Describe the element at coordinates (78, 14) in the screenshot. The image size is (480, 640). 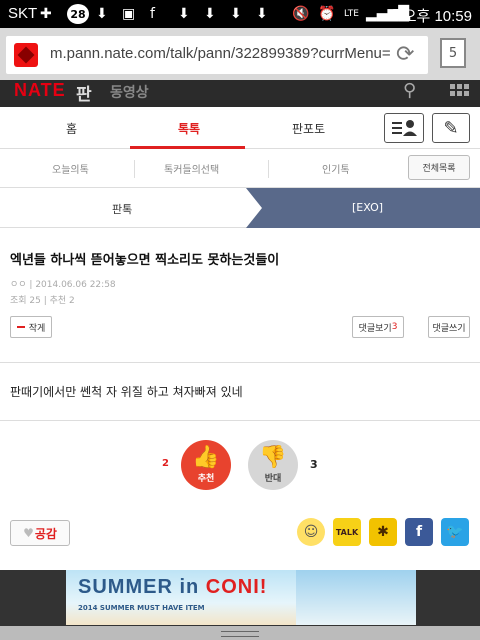
I see `notification-count-badge: 28` at that location.